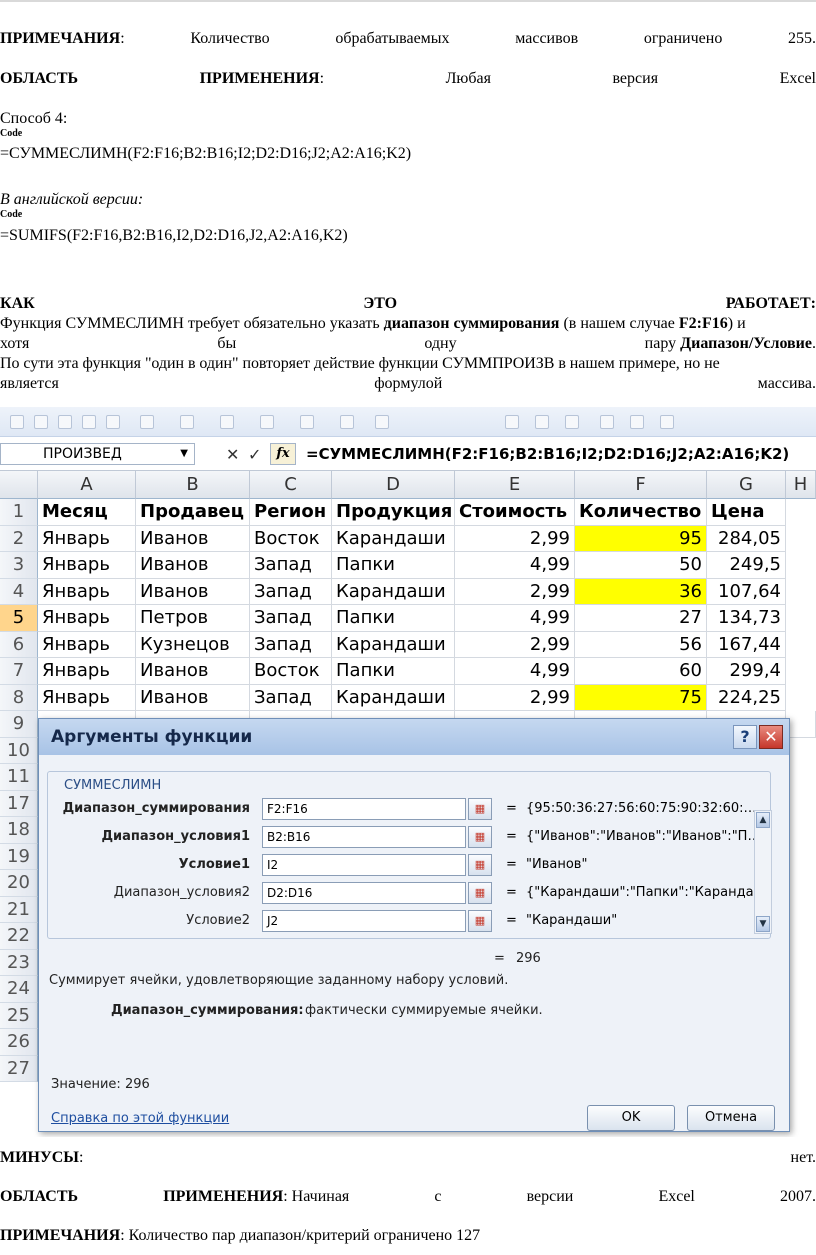 This screenshot has width=816, height=1255. Describe the element at coordinates (232, 454) in the screenshot. I see `cancel-formula-icon: ✕` at that location.